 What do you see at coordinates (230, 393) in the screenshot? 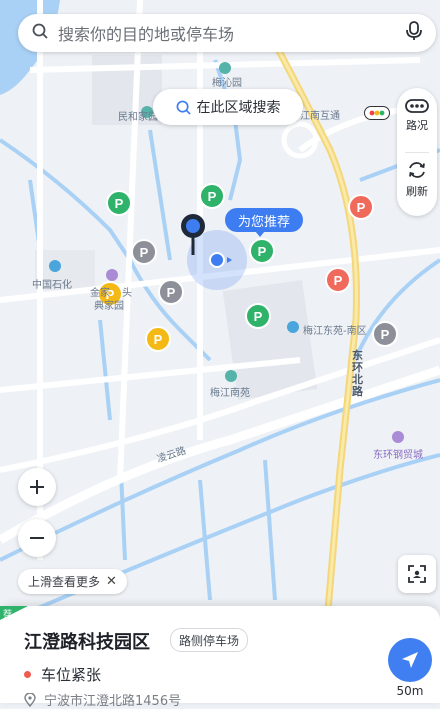
I see `map-label-meijiang-nanyuan: 梅江南苑` at bounding box center [230, 393].